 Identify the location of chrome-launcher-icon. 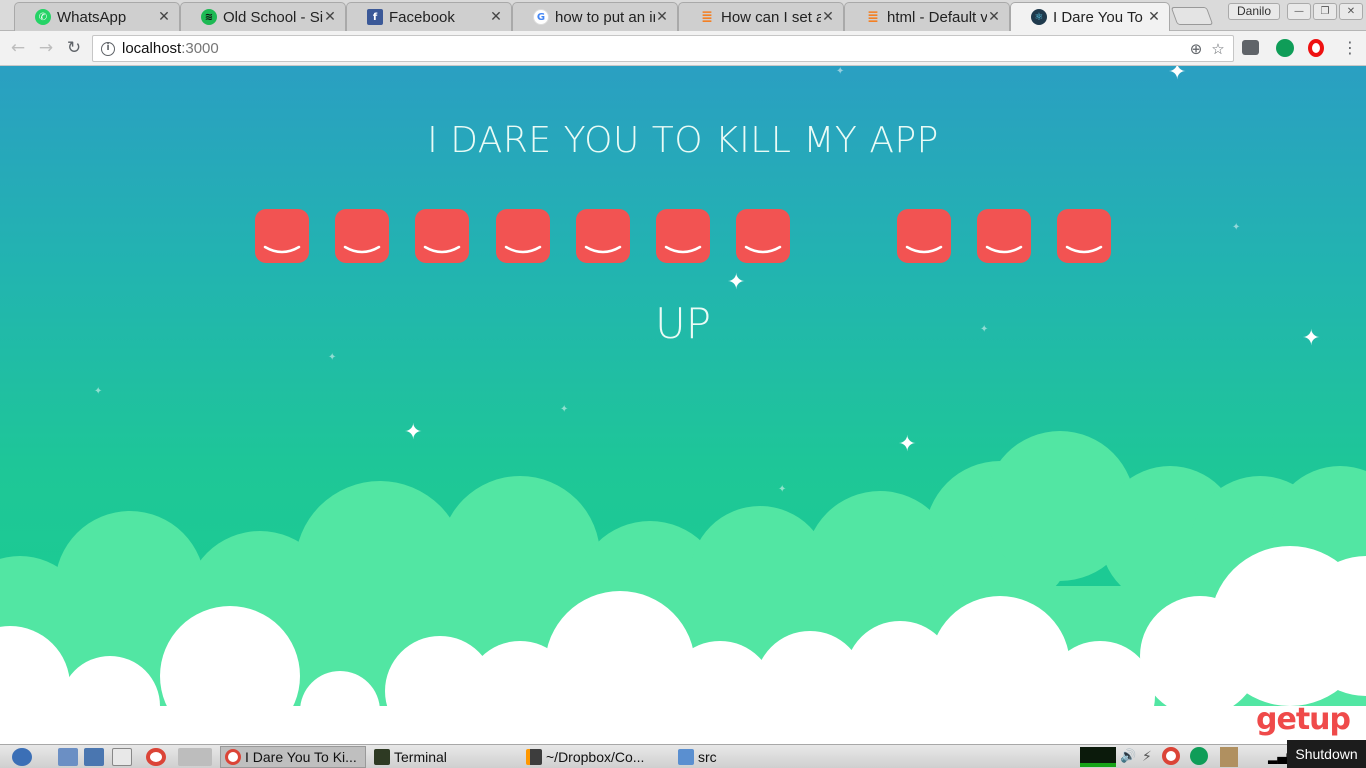
(156, 757).